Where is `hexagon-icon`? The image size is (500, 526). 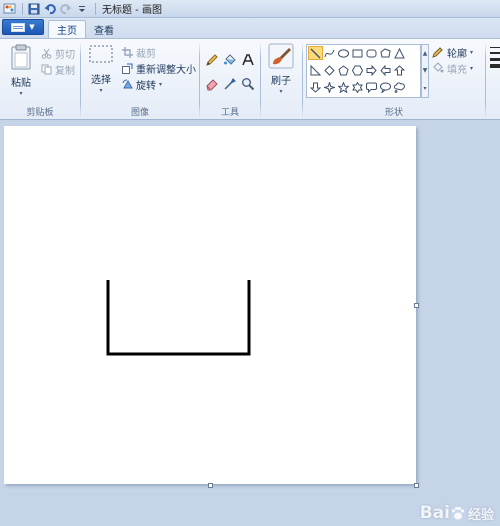
hexagon-icon is located at coordinates (357, 70).